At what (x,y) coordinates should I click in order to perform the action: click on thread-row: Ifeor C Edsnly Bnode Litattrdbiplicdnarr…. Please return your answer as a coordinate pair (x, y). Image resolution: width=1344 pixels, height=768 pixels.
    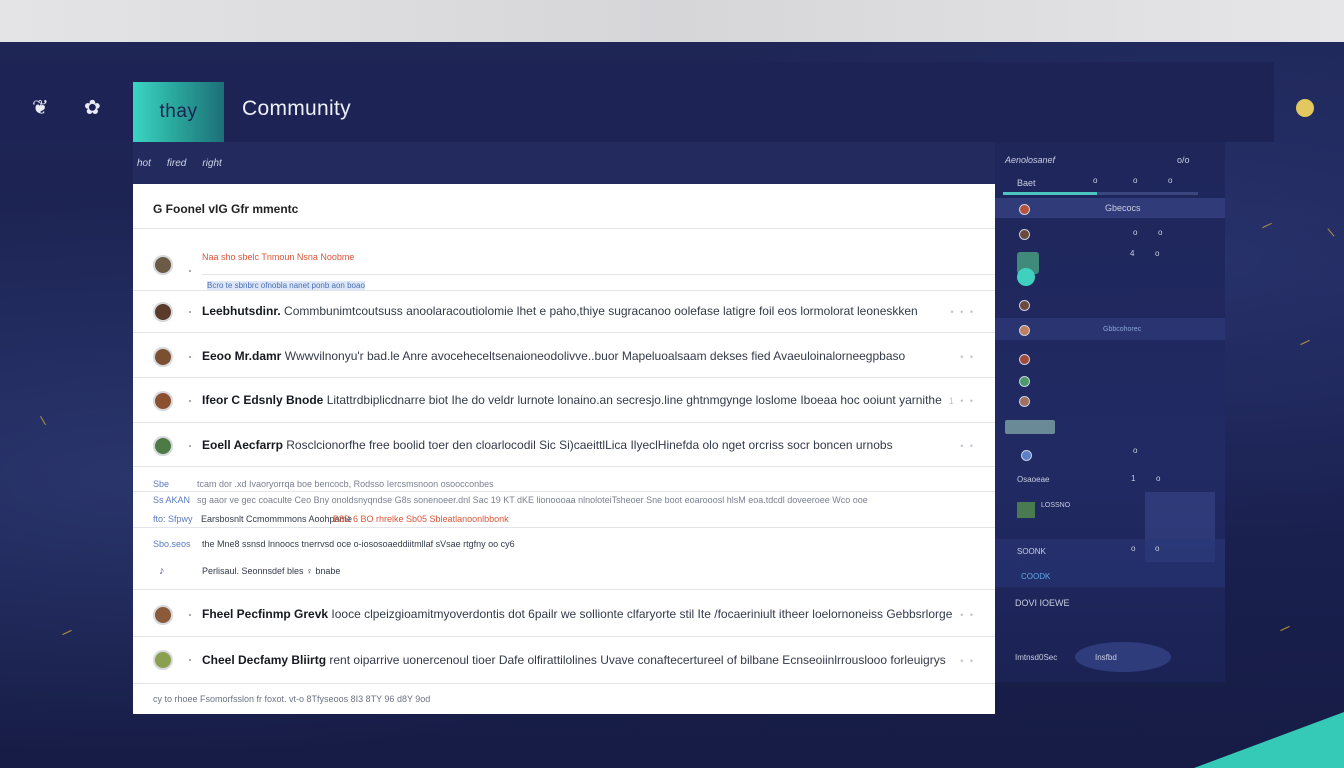
    Looking at the image, I should click on (572, 400).